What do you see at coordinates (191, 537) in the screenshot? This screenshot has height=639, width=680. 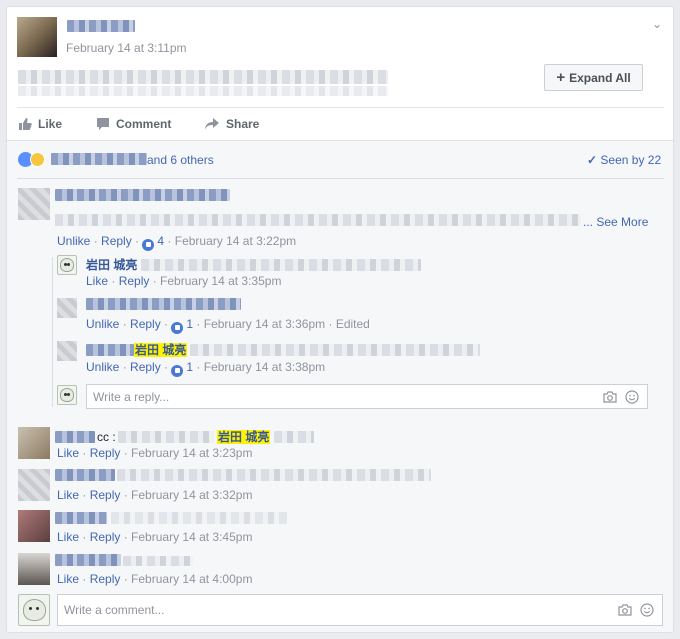 I see `comment-time: February 14 at 3:45pm` at bounding box center [191, 537].